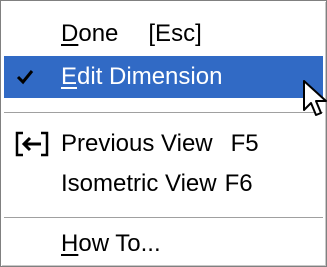 This screenshot has width=327, height=267. What do you see at coordinates (157, 183) in the screenshot?
I see `menu-item-isometric-view-label: Isometric View F6` at bounding box center [157, 183].